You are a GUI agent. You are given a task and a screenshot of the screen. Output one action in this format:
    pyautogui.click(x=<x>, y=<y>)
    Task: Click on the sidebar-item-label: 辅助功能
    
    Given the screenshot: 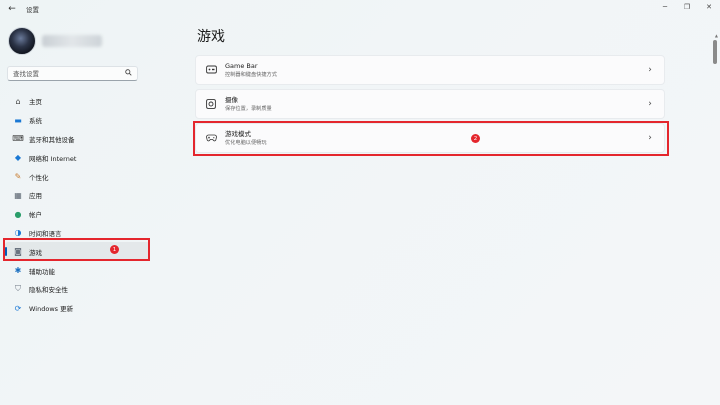 What is the action you would take?
    pyautogui.click(x=42, y=271)
    